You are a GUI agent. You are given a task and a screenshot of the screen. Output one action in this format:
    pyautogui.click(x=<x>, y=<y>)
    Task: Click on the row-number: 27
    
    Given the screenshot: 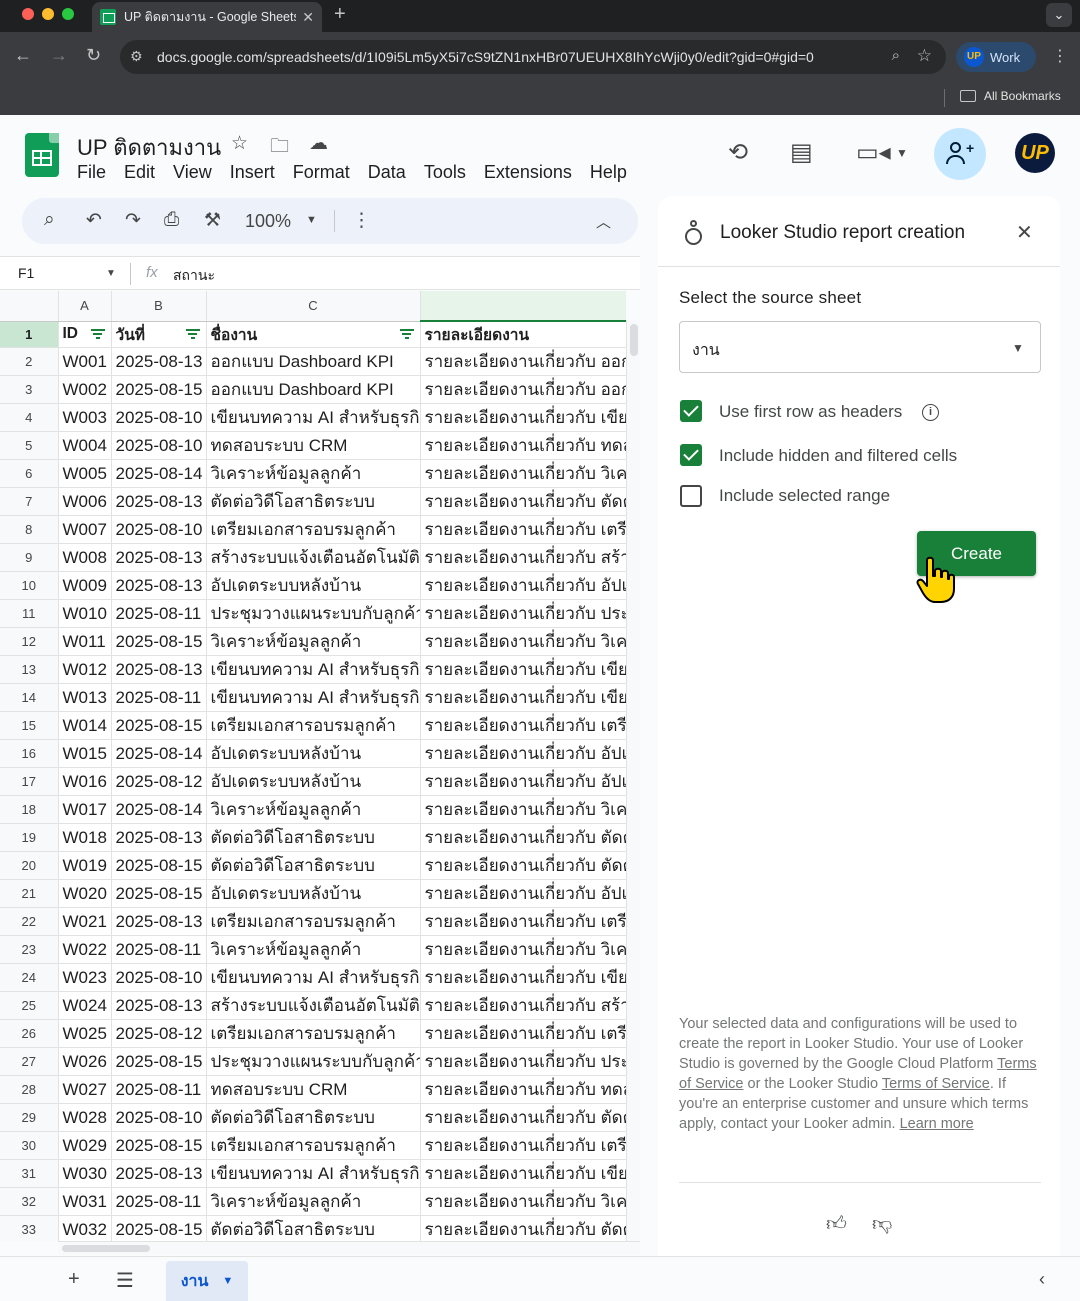 What is the action you would take?
    pyautogui.click(x=29, y=1061)
    